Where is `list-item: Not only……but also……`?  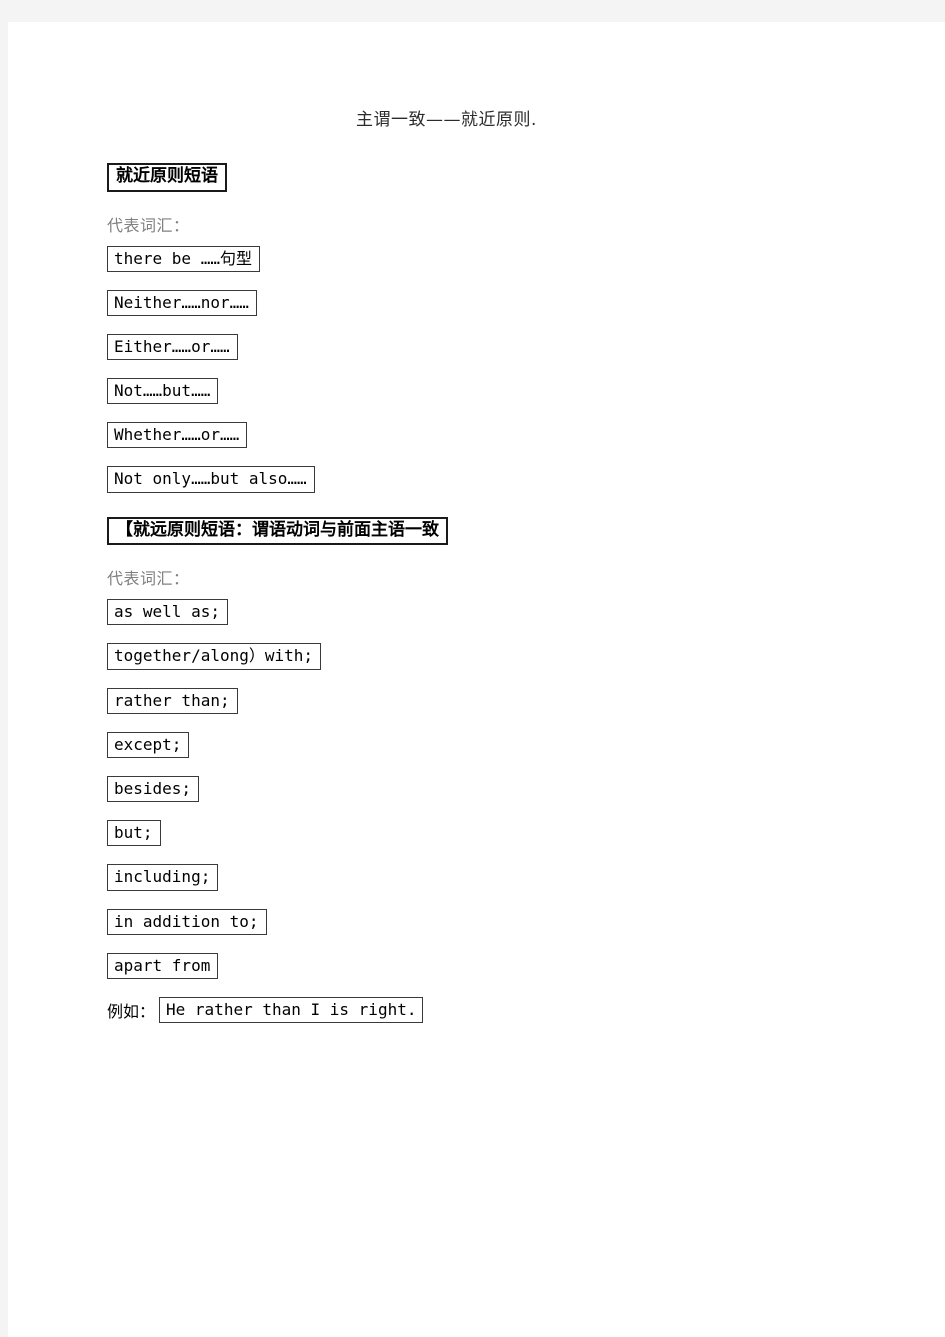
list-item: Not only……but also…… is located at coordinates (526, 479).